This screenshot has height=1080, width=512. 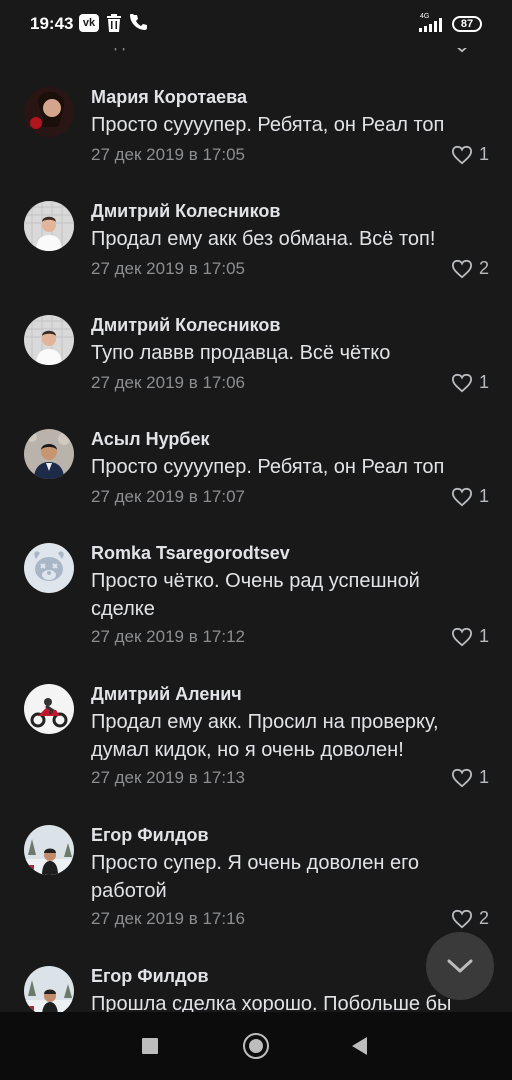 I want to click on back-button, so click(x=359, y=1046).